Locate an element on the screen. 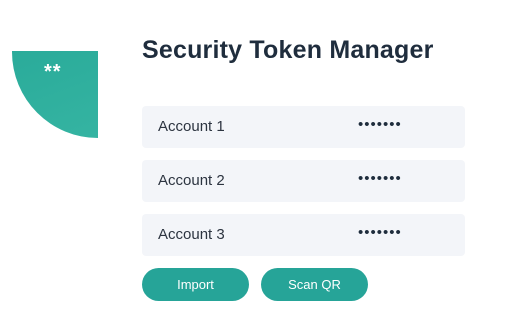 This screenshot has width=512, height=320. logo-text: ** is located at coordinates (53, 72).